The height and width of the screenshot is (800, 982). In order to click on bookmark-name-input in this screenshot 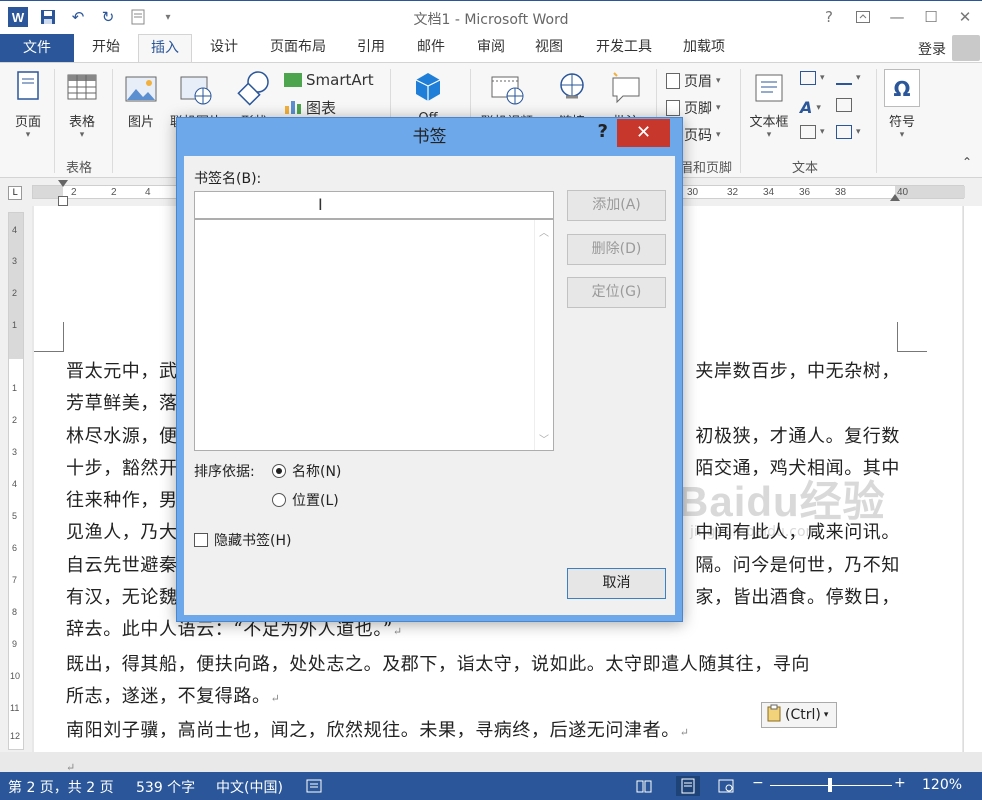, I will do `click(374, 205)`.